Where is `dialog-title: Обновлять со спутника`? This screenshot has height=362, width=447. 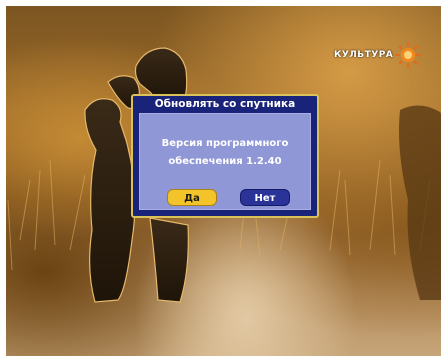 dialog-title: Обновлять со спутника is located at coordinates (225, 104).